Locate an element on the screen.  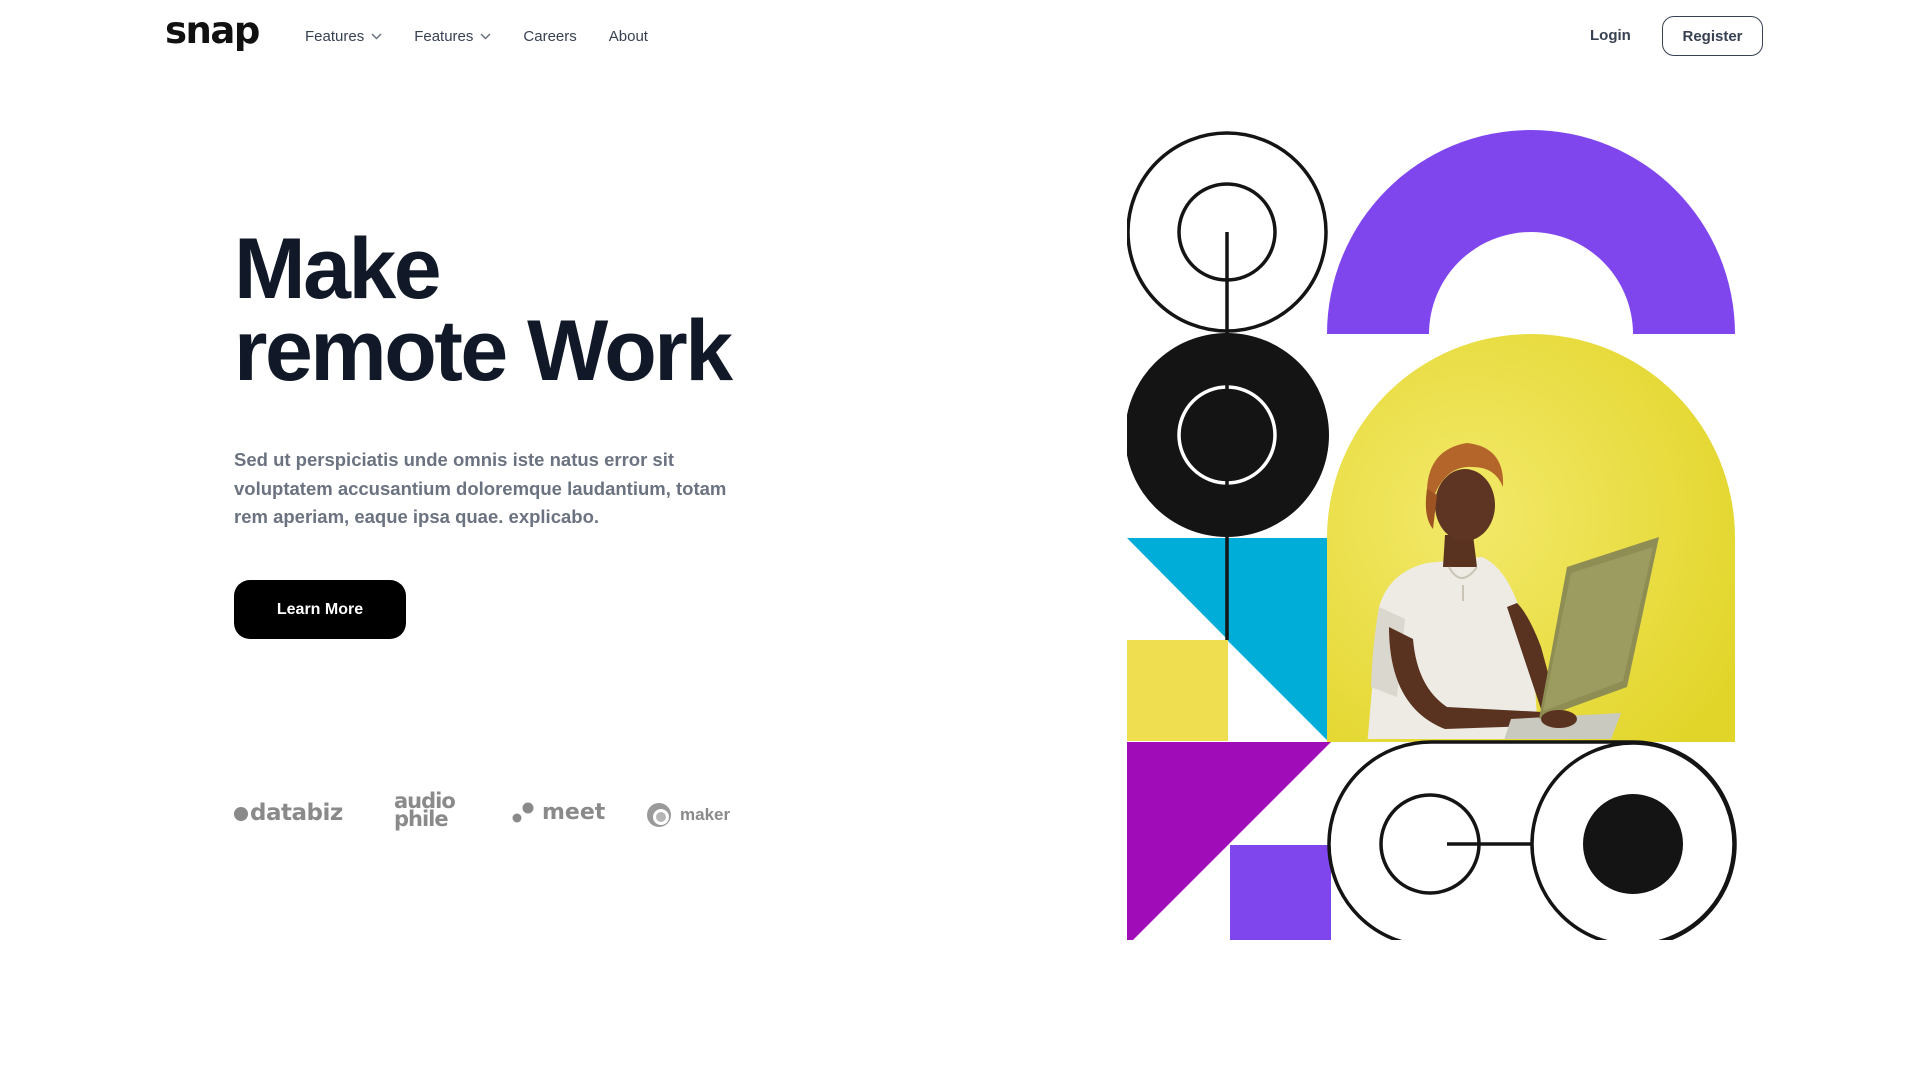
hero-title: Make remote Work is located at coordinates (483, 310).